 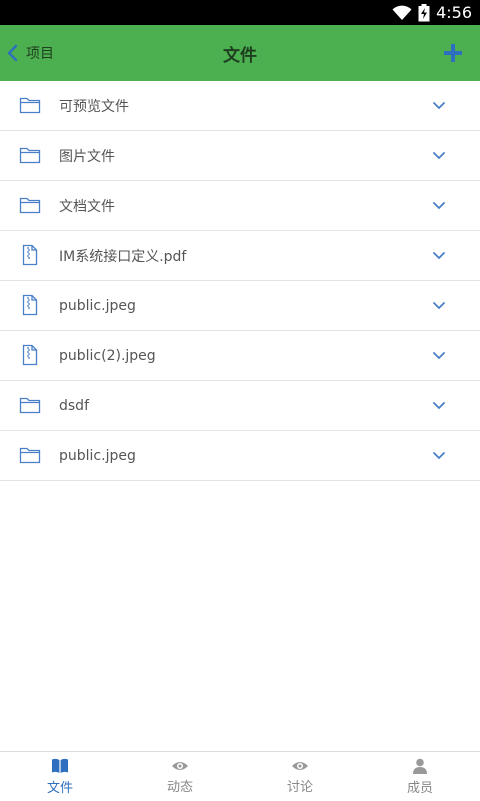 I want to click on status-time: 4:56, so click(x=454, y=12).